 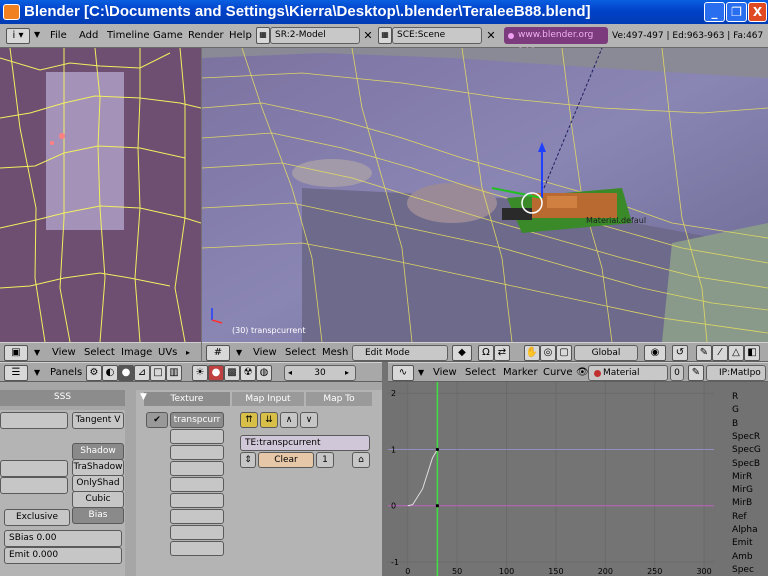 What do you see at coordinates (197, 420) in the screenshot?
I see `texture-channel-1: transpcurr` at bounding box center [197, 420].